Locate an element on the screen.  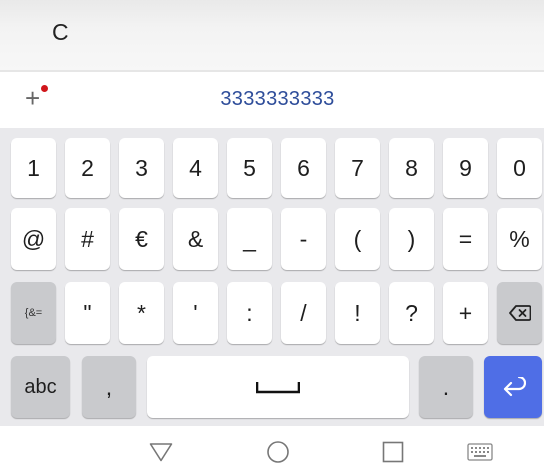
key-1: 1 is located at coordinates (33, 168).